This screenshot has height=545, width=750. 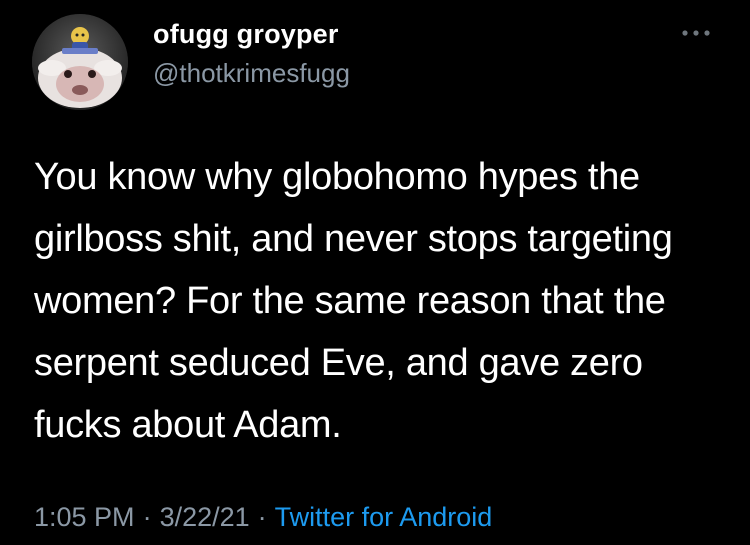 I want to click on tweet-date: 3/22/21, so click(x=205, y=517).